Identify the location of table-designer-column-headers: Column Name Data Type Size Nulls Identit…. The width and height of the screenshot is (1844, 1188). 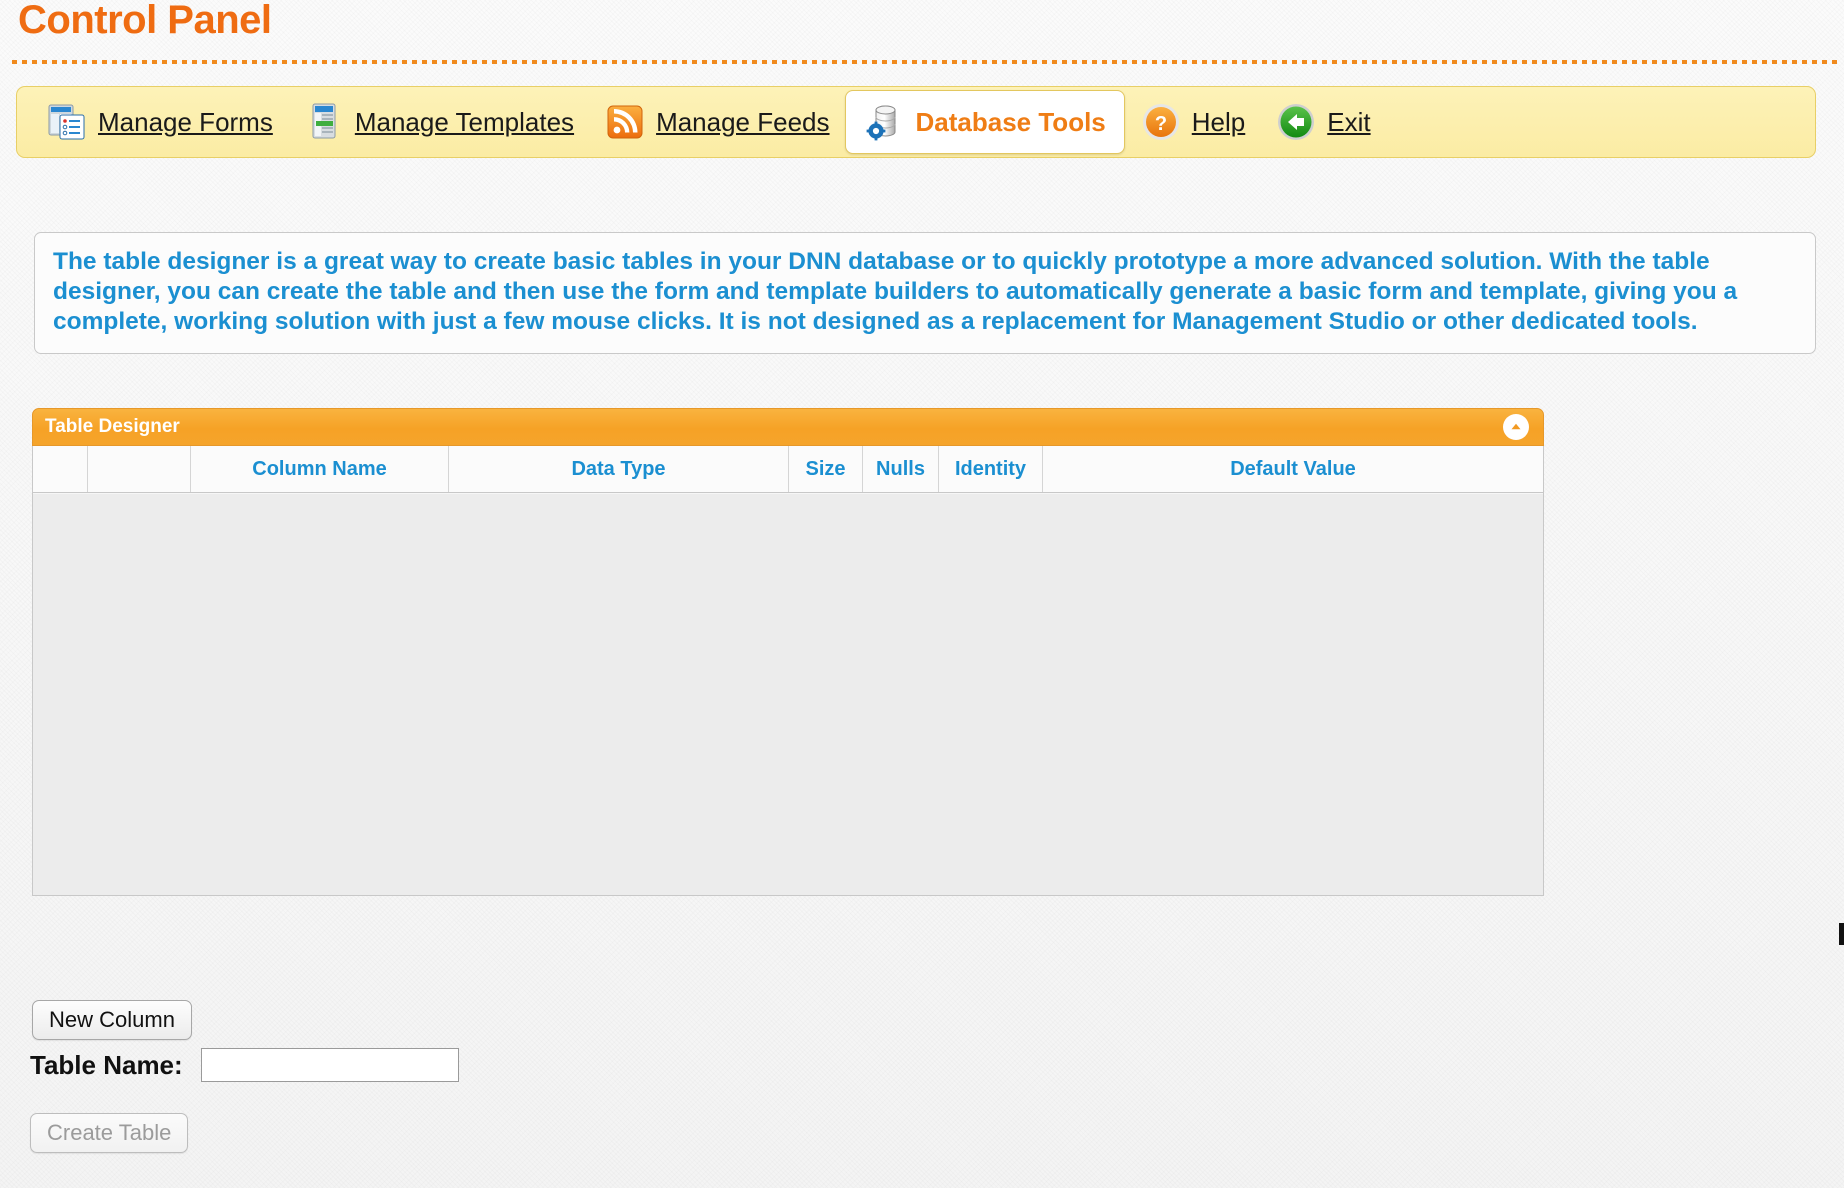
(788, 469).